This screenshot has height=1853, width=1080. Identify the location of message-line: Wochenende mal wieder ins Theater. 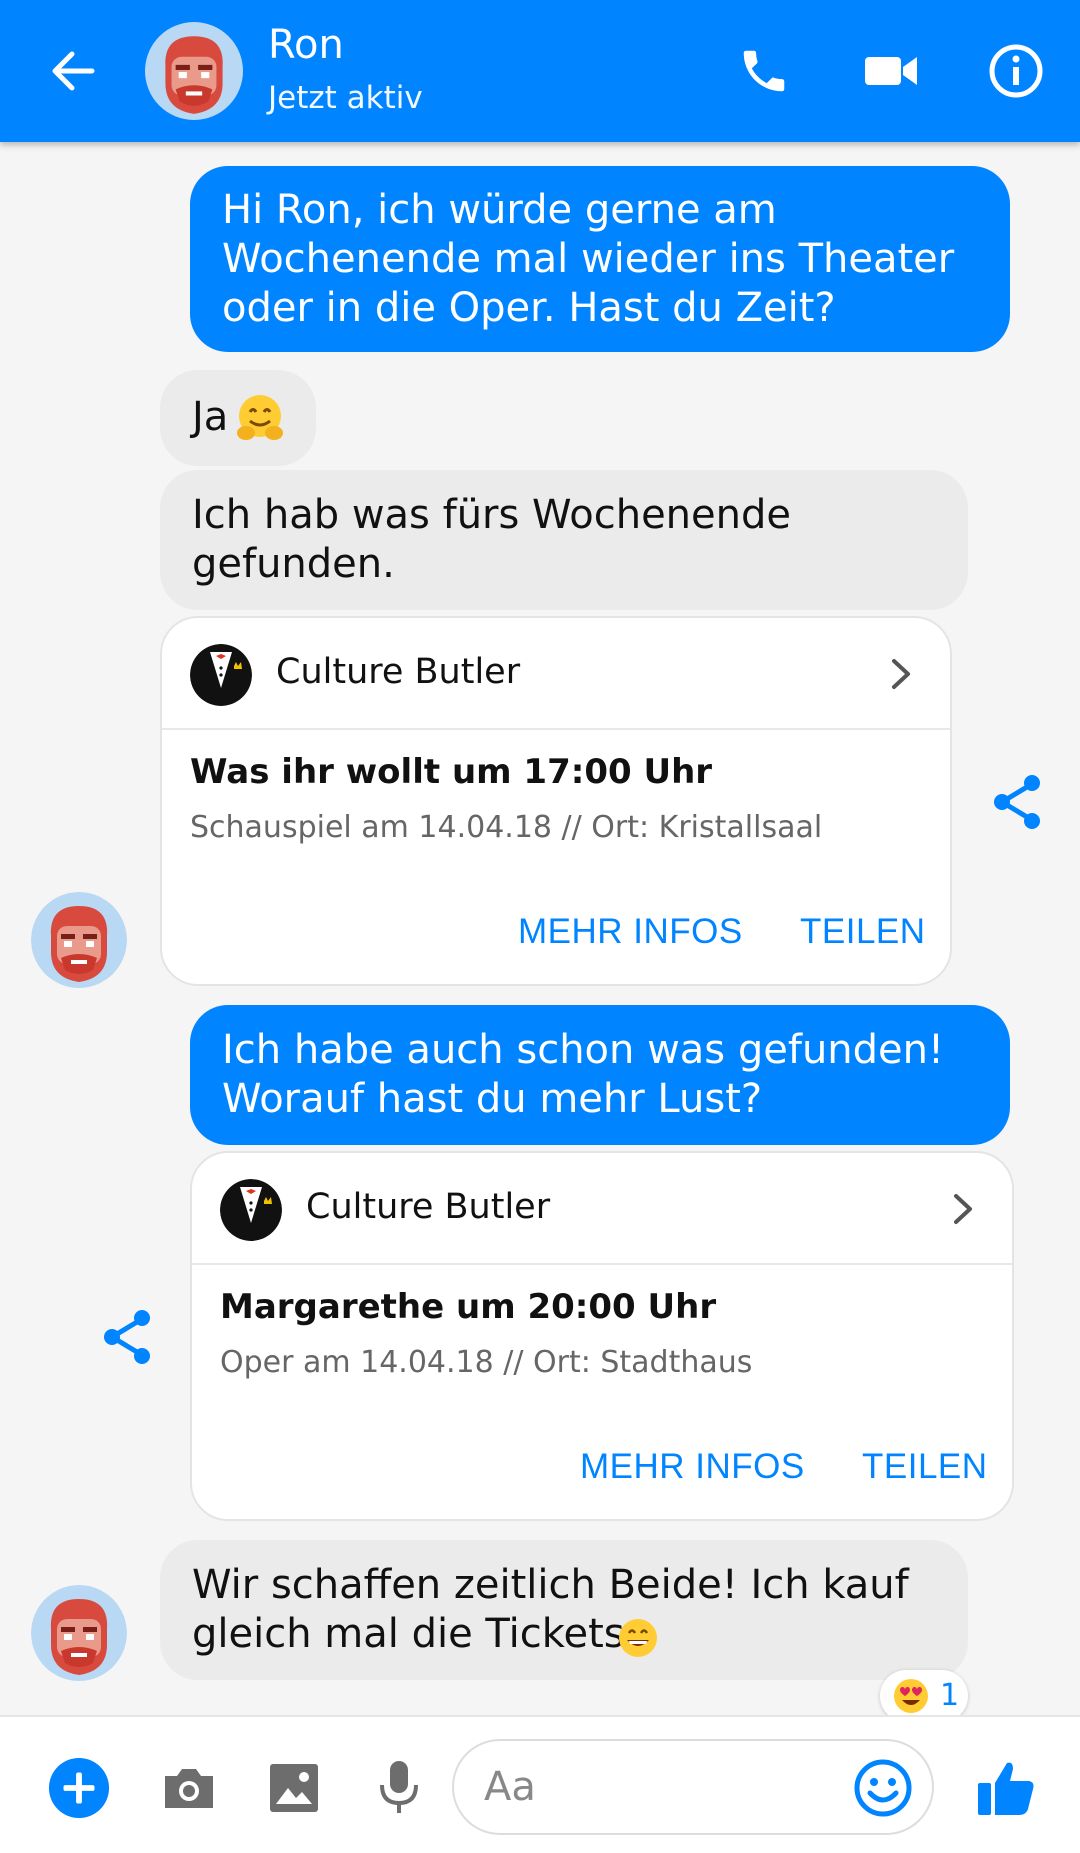
(588, 259).